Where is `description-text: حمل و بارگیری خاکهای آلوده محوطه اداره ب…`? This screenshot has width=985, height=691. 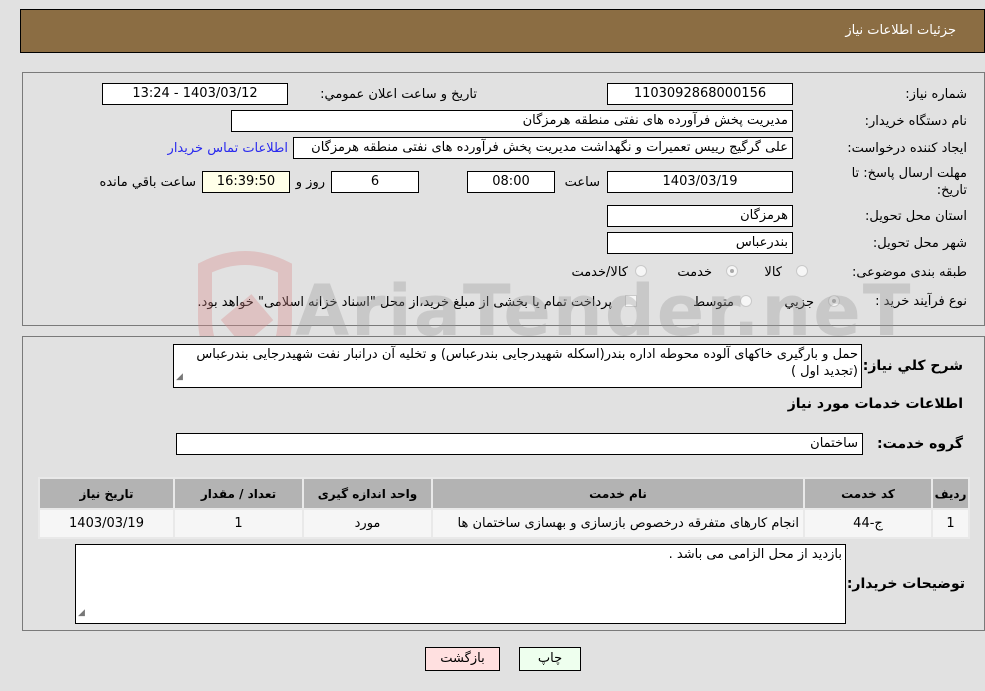 description-text: حمل و بارگیری خاکهای آلوده محوطه اداره ب… is located at coordinates (527, 363).